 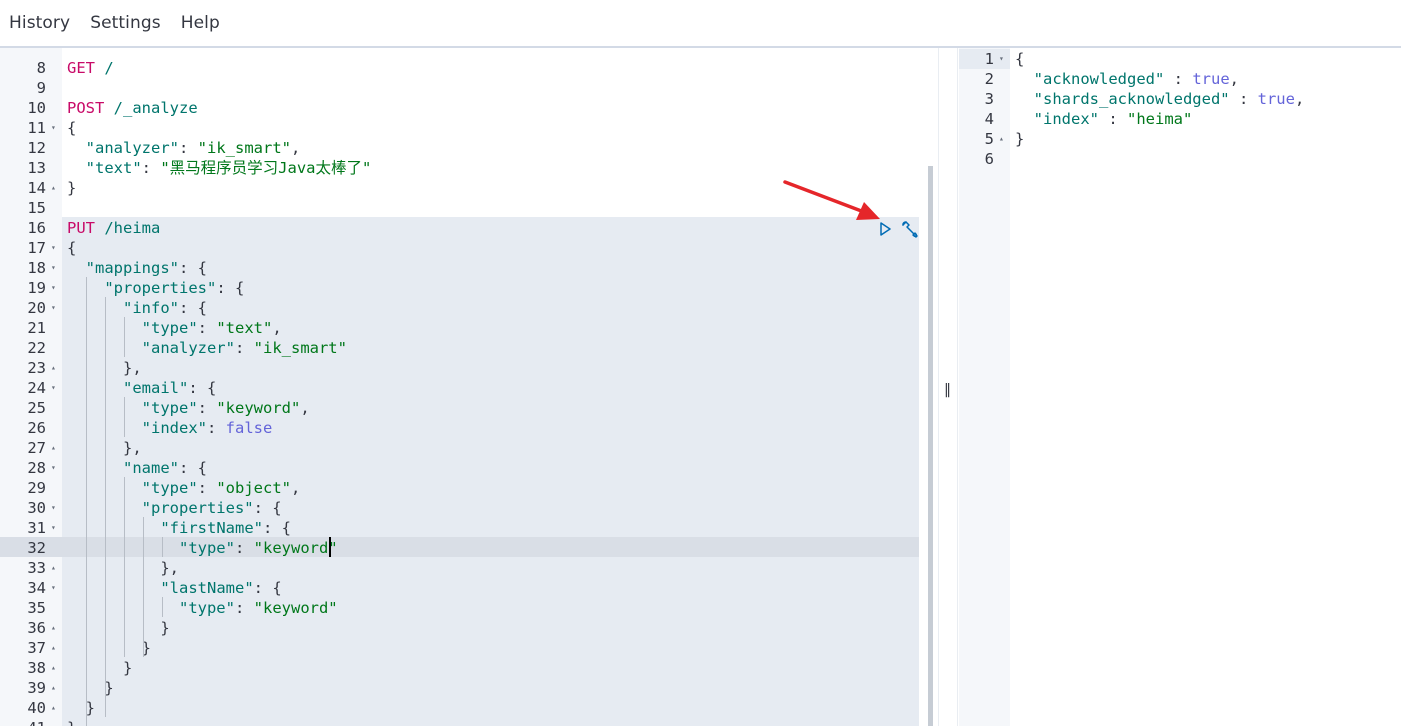 I want to click on code-line: "text": "黑马程序员学习Java太棒了", so click(x=219, y=168).